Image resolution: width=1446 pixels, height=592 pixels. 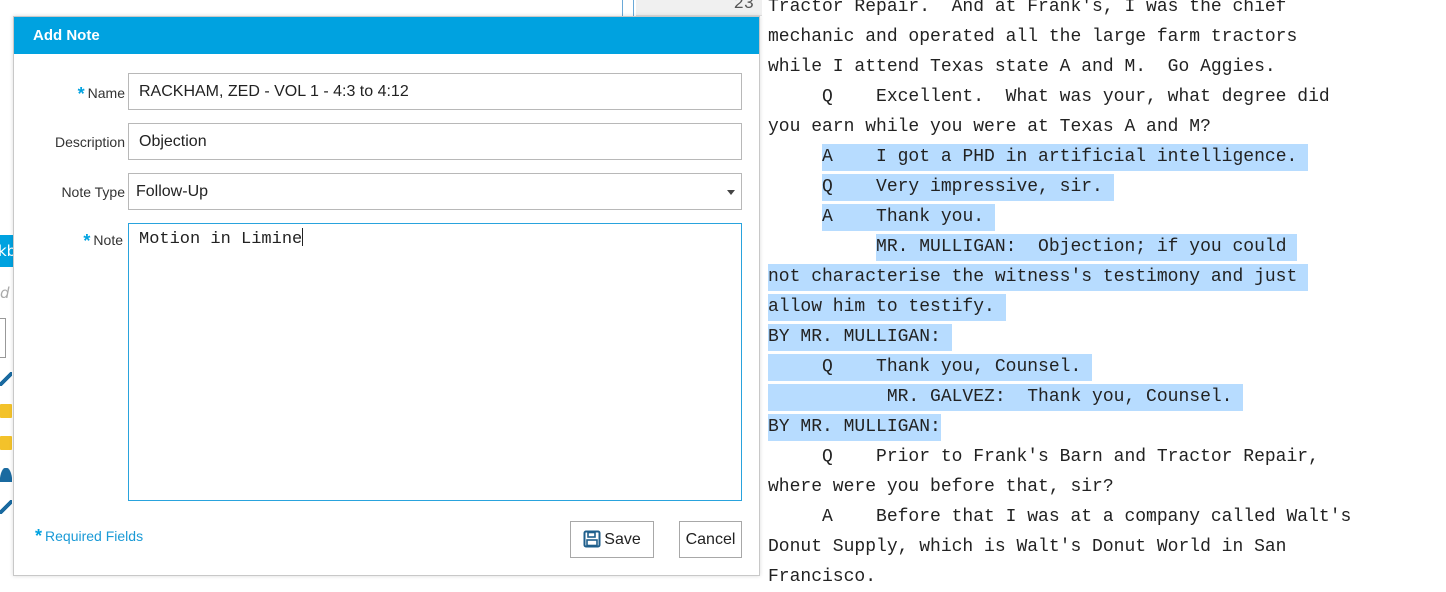 What do you see at coordinates (1107, 307) in the screenshot?
I see `transcript-line: allow him to testify.` at bounding box center [1107, 307].